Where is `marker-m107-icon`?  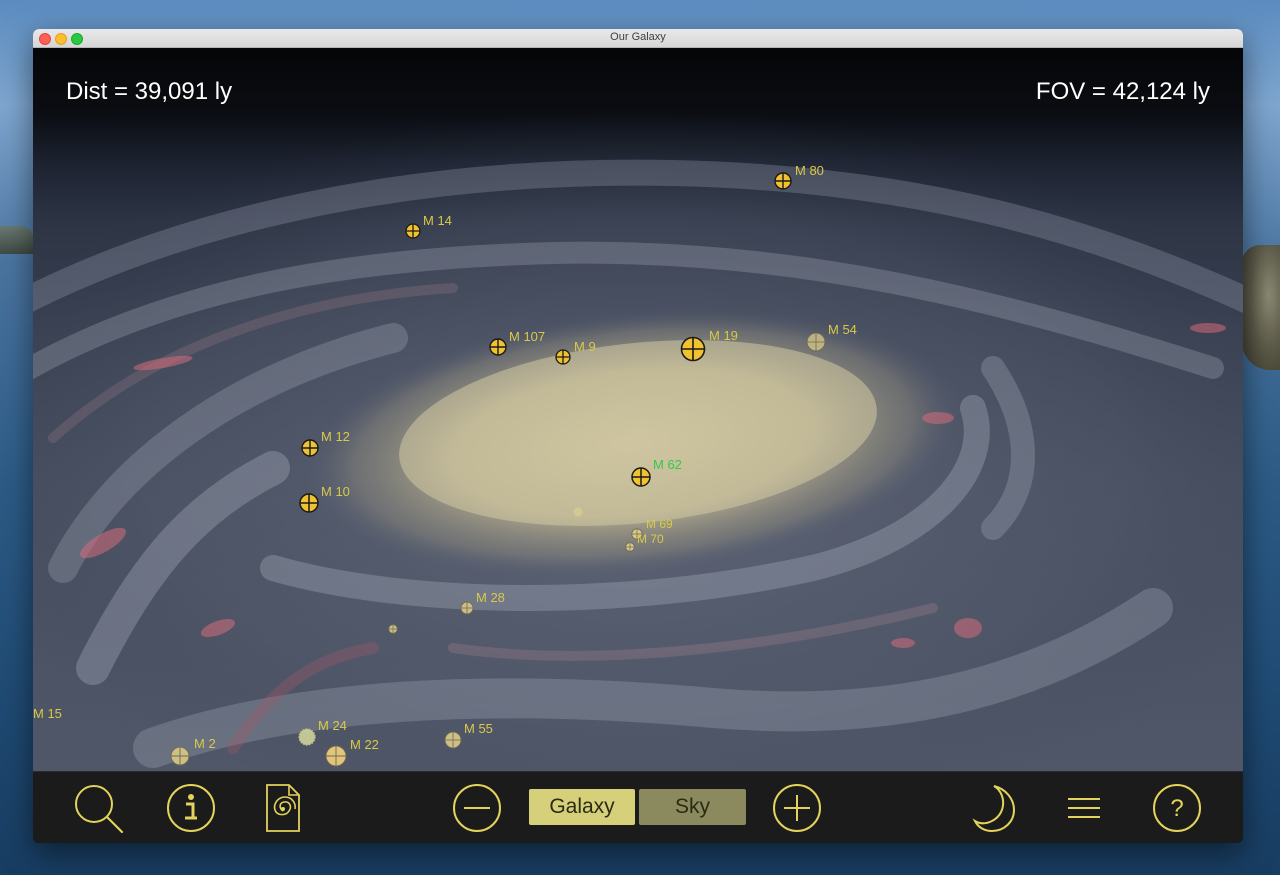 marker-m107-icon is located at coordinates (498, 347).